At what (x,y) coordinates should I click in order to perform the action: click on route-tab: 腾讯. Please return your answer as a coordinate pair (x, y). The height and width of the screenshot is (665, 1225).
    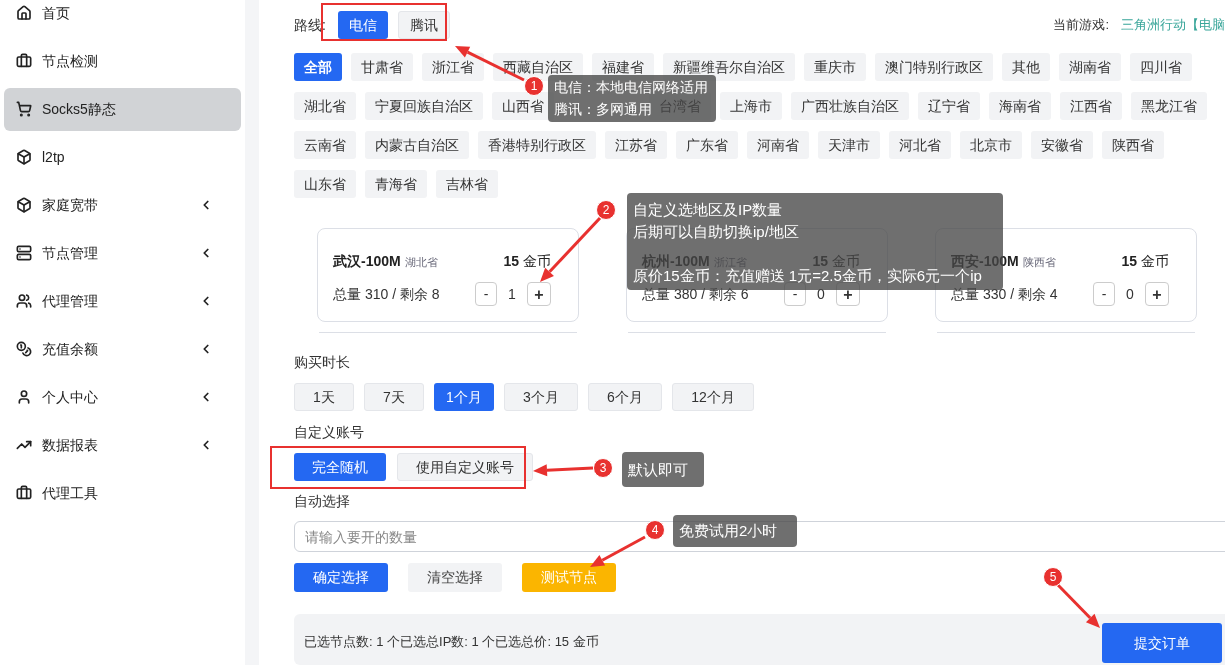
    Looking at the image, I should click on (423, 25).